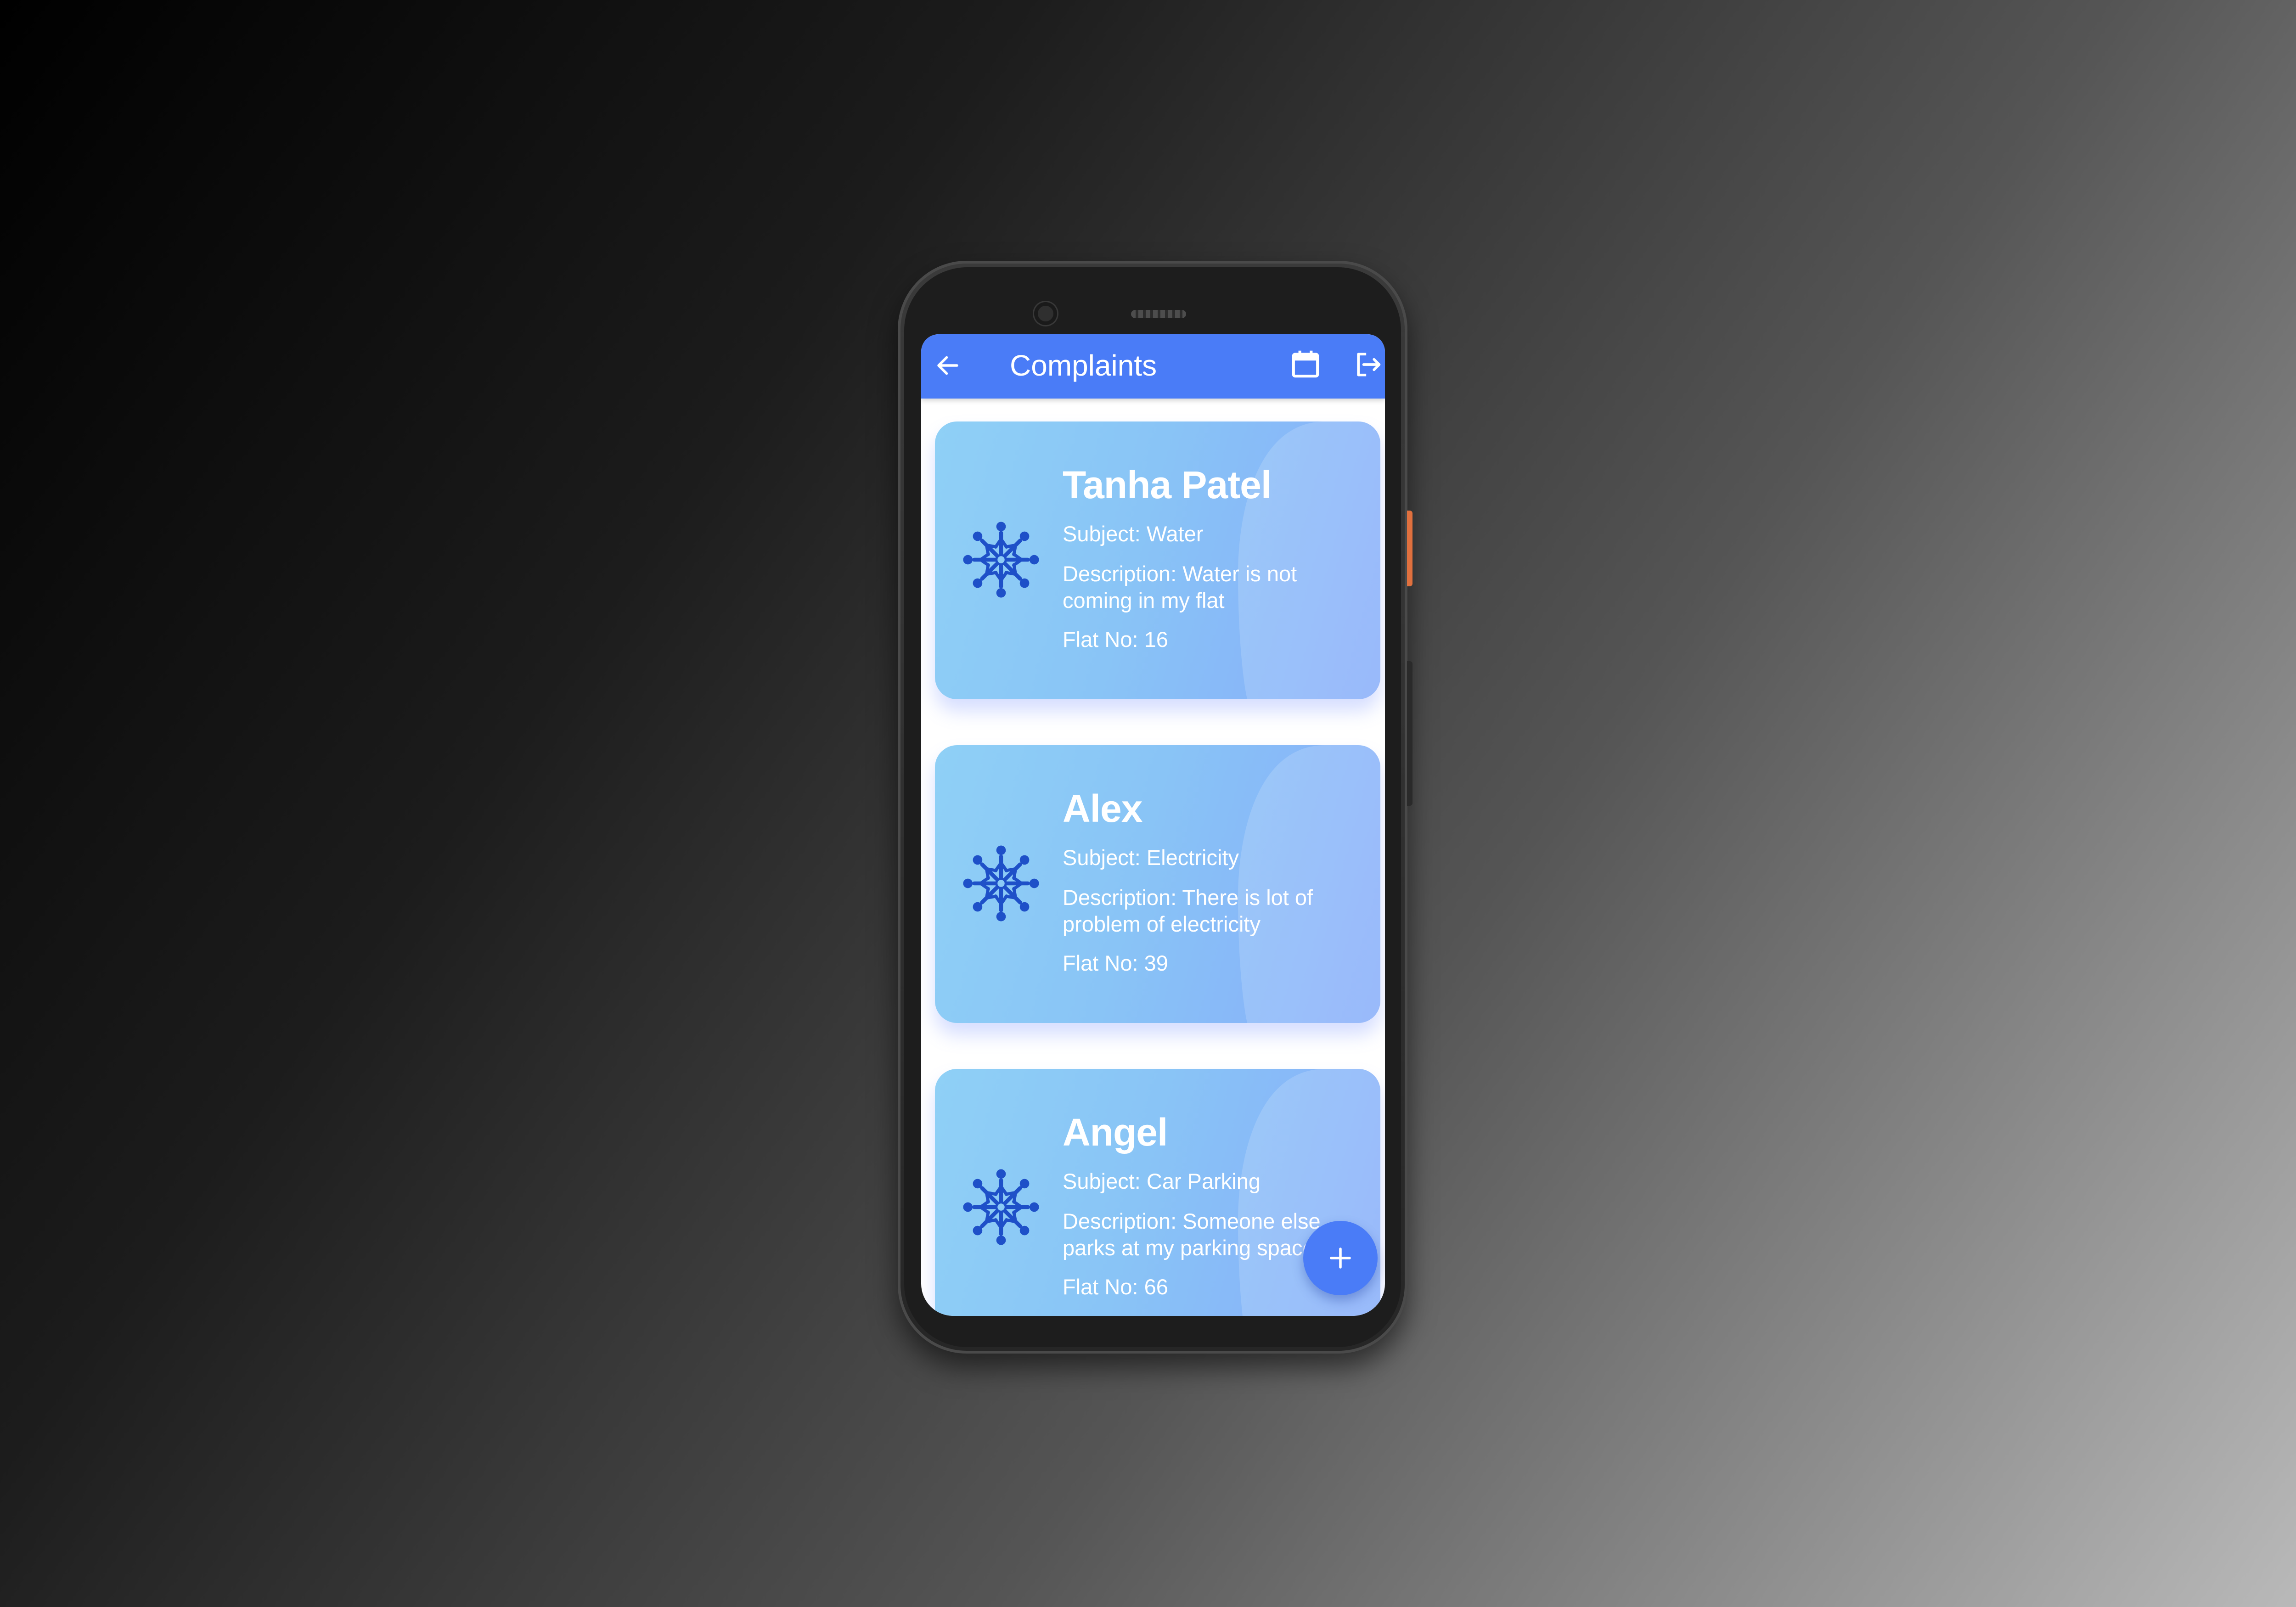  What do you see at coordinates (1367, 364) in the screenshot?
I see `logout-icon` at bounding box center [1367, 364].